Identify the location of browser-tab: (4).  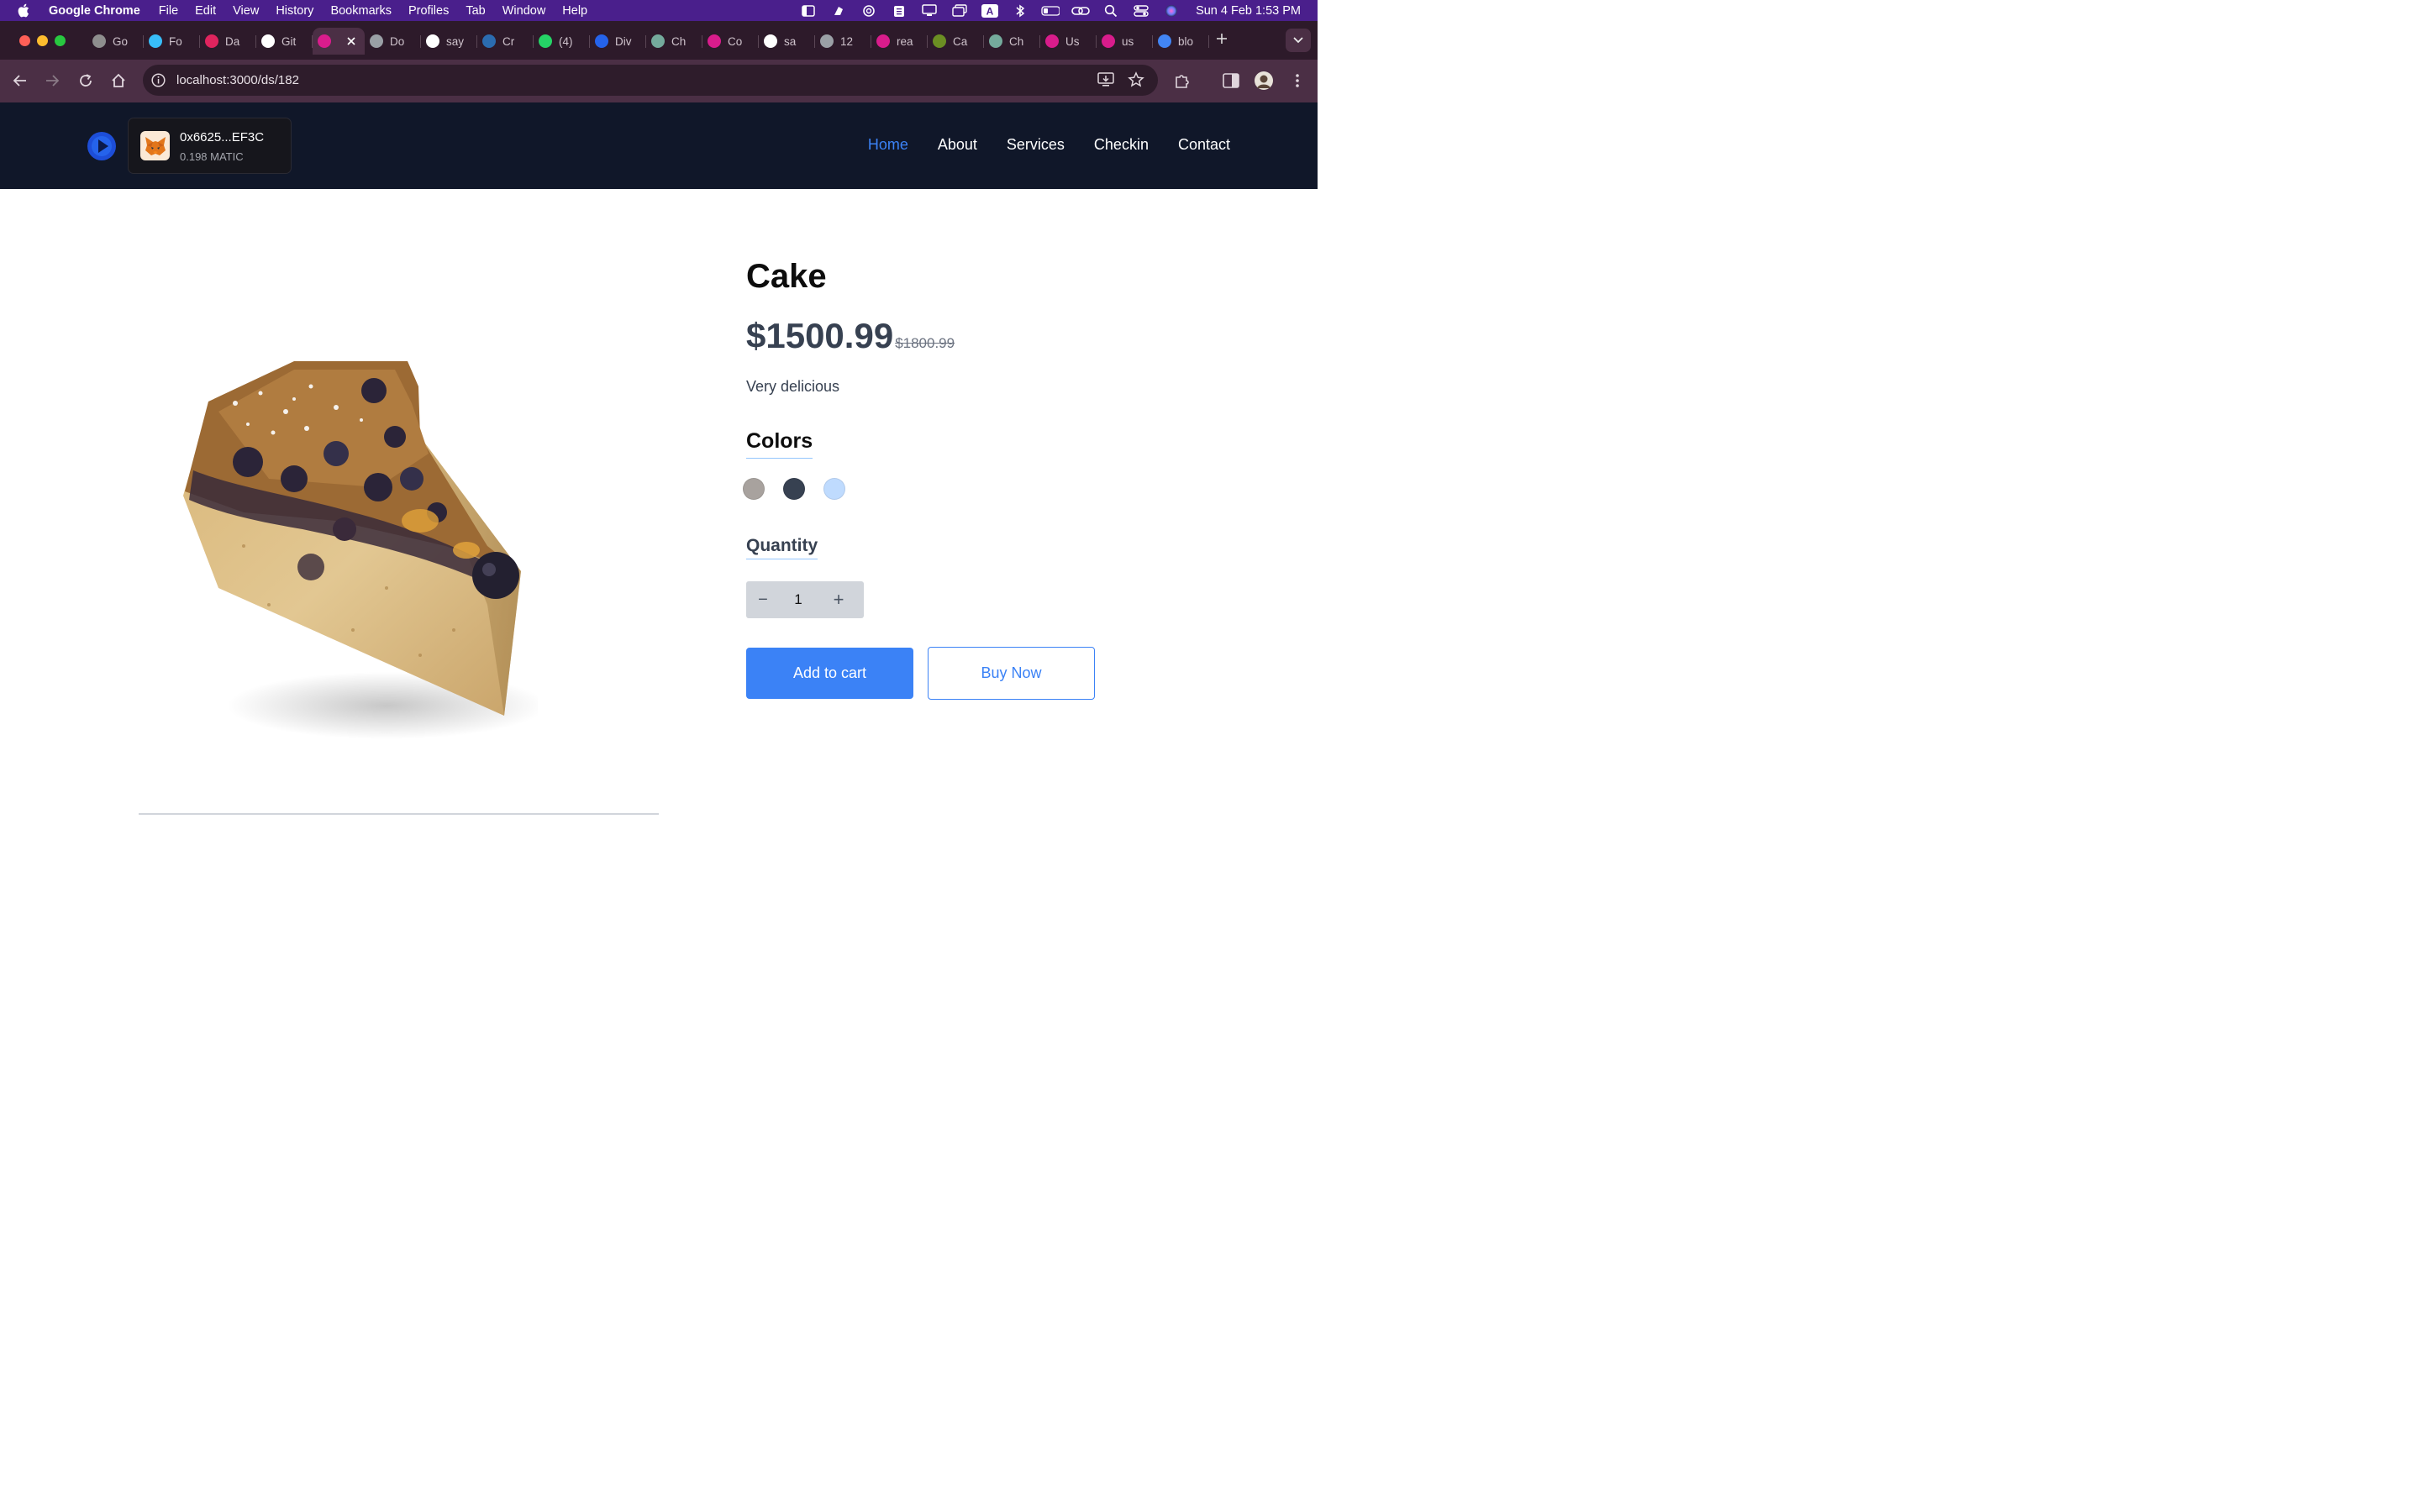
(562, 41).